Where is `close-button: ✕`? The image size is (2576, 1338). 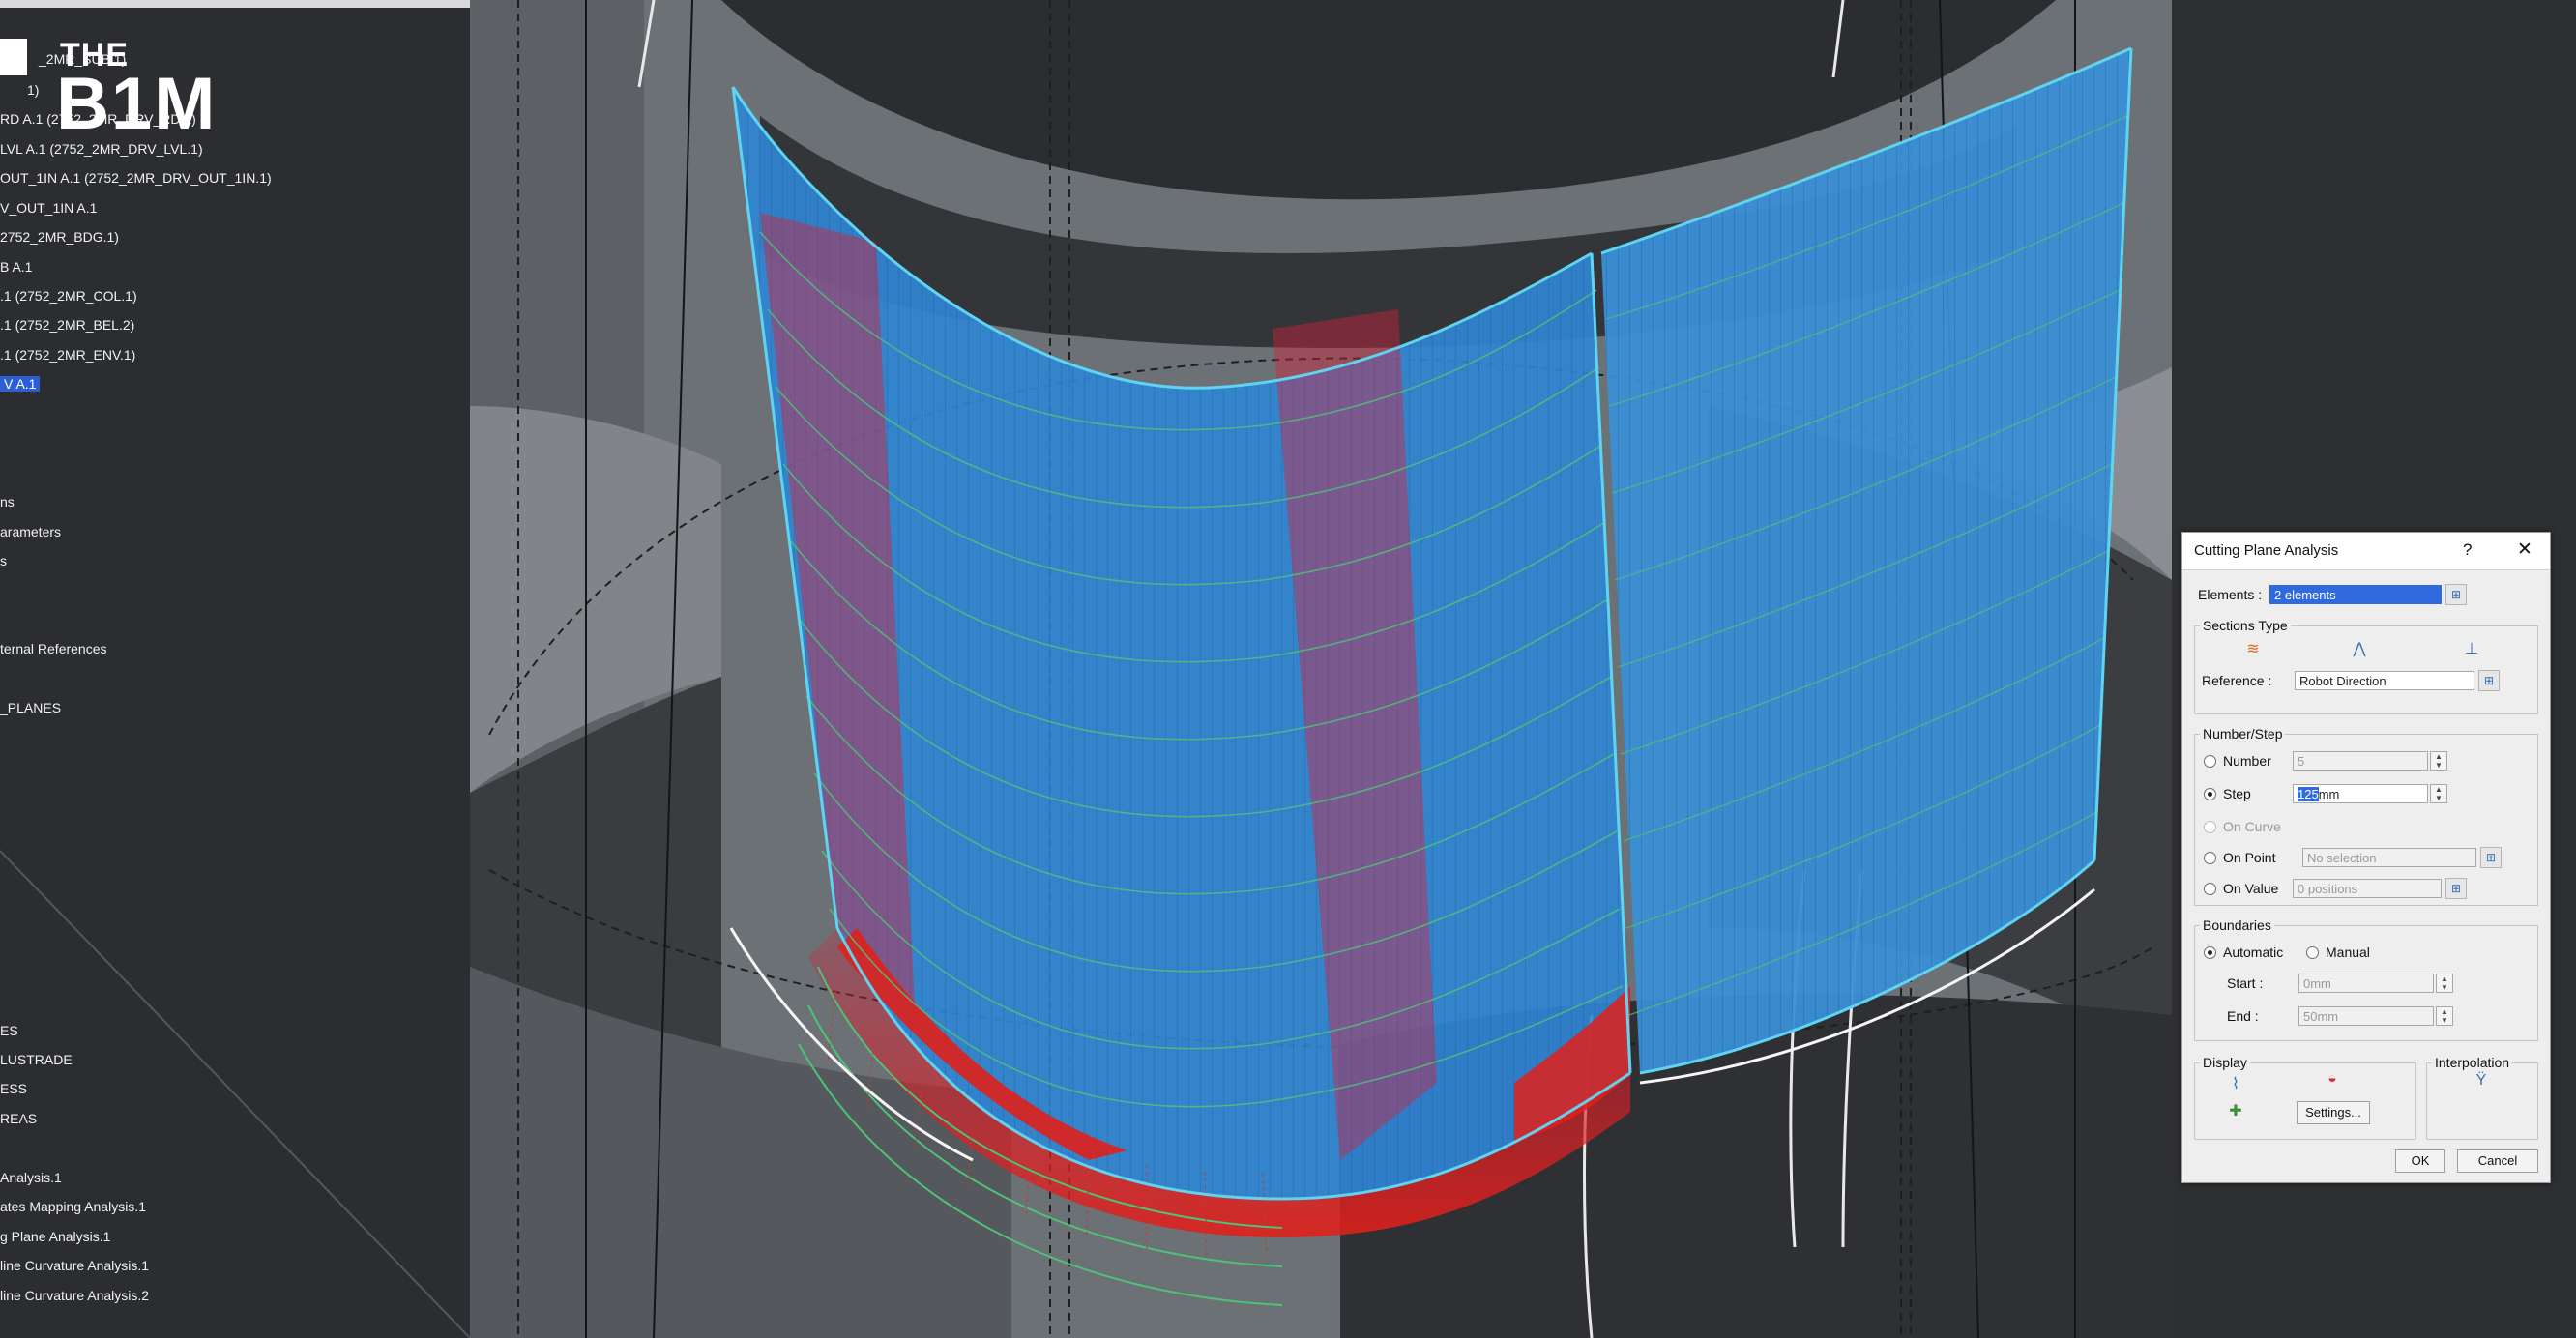 close-button: ✕ is located at coordinates (2524, 549).